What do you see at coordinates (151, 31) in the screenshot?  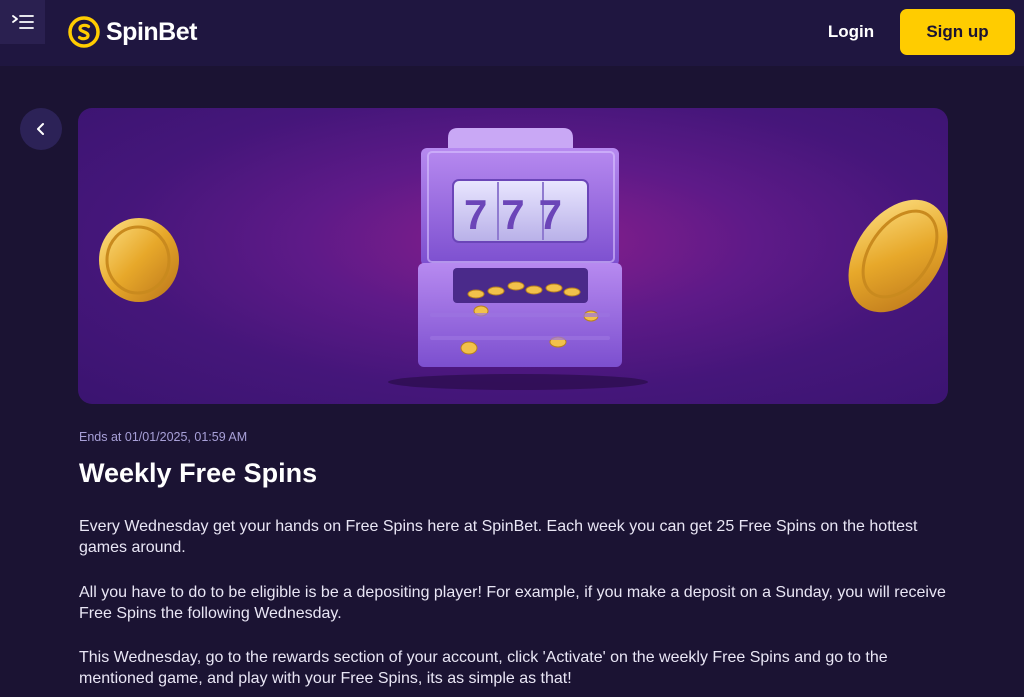 I see `brand-name: SpinBet` at bounding box center [151, 31].